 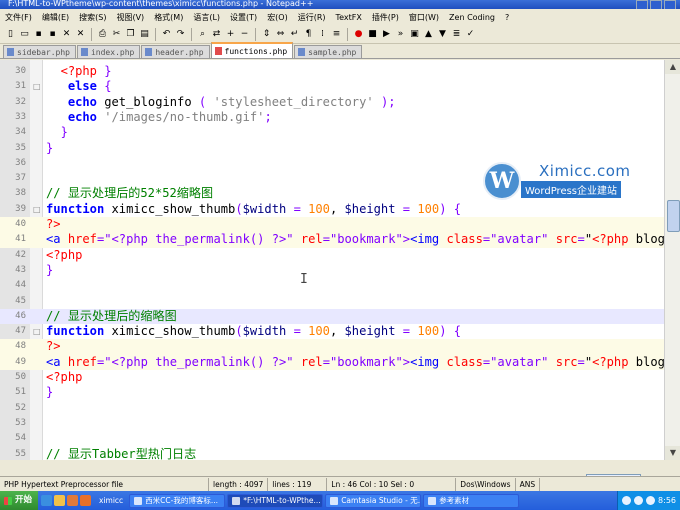 I want to click on code-line: 43}, so click(x=332, y=270).